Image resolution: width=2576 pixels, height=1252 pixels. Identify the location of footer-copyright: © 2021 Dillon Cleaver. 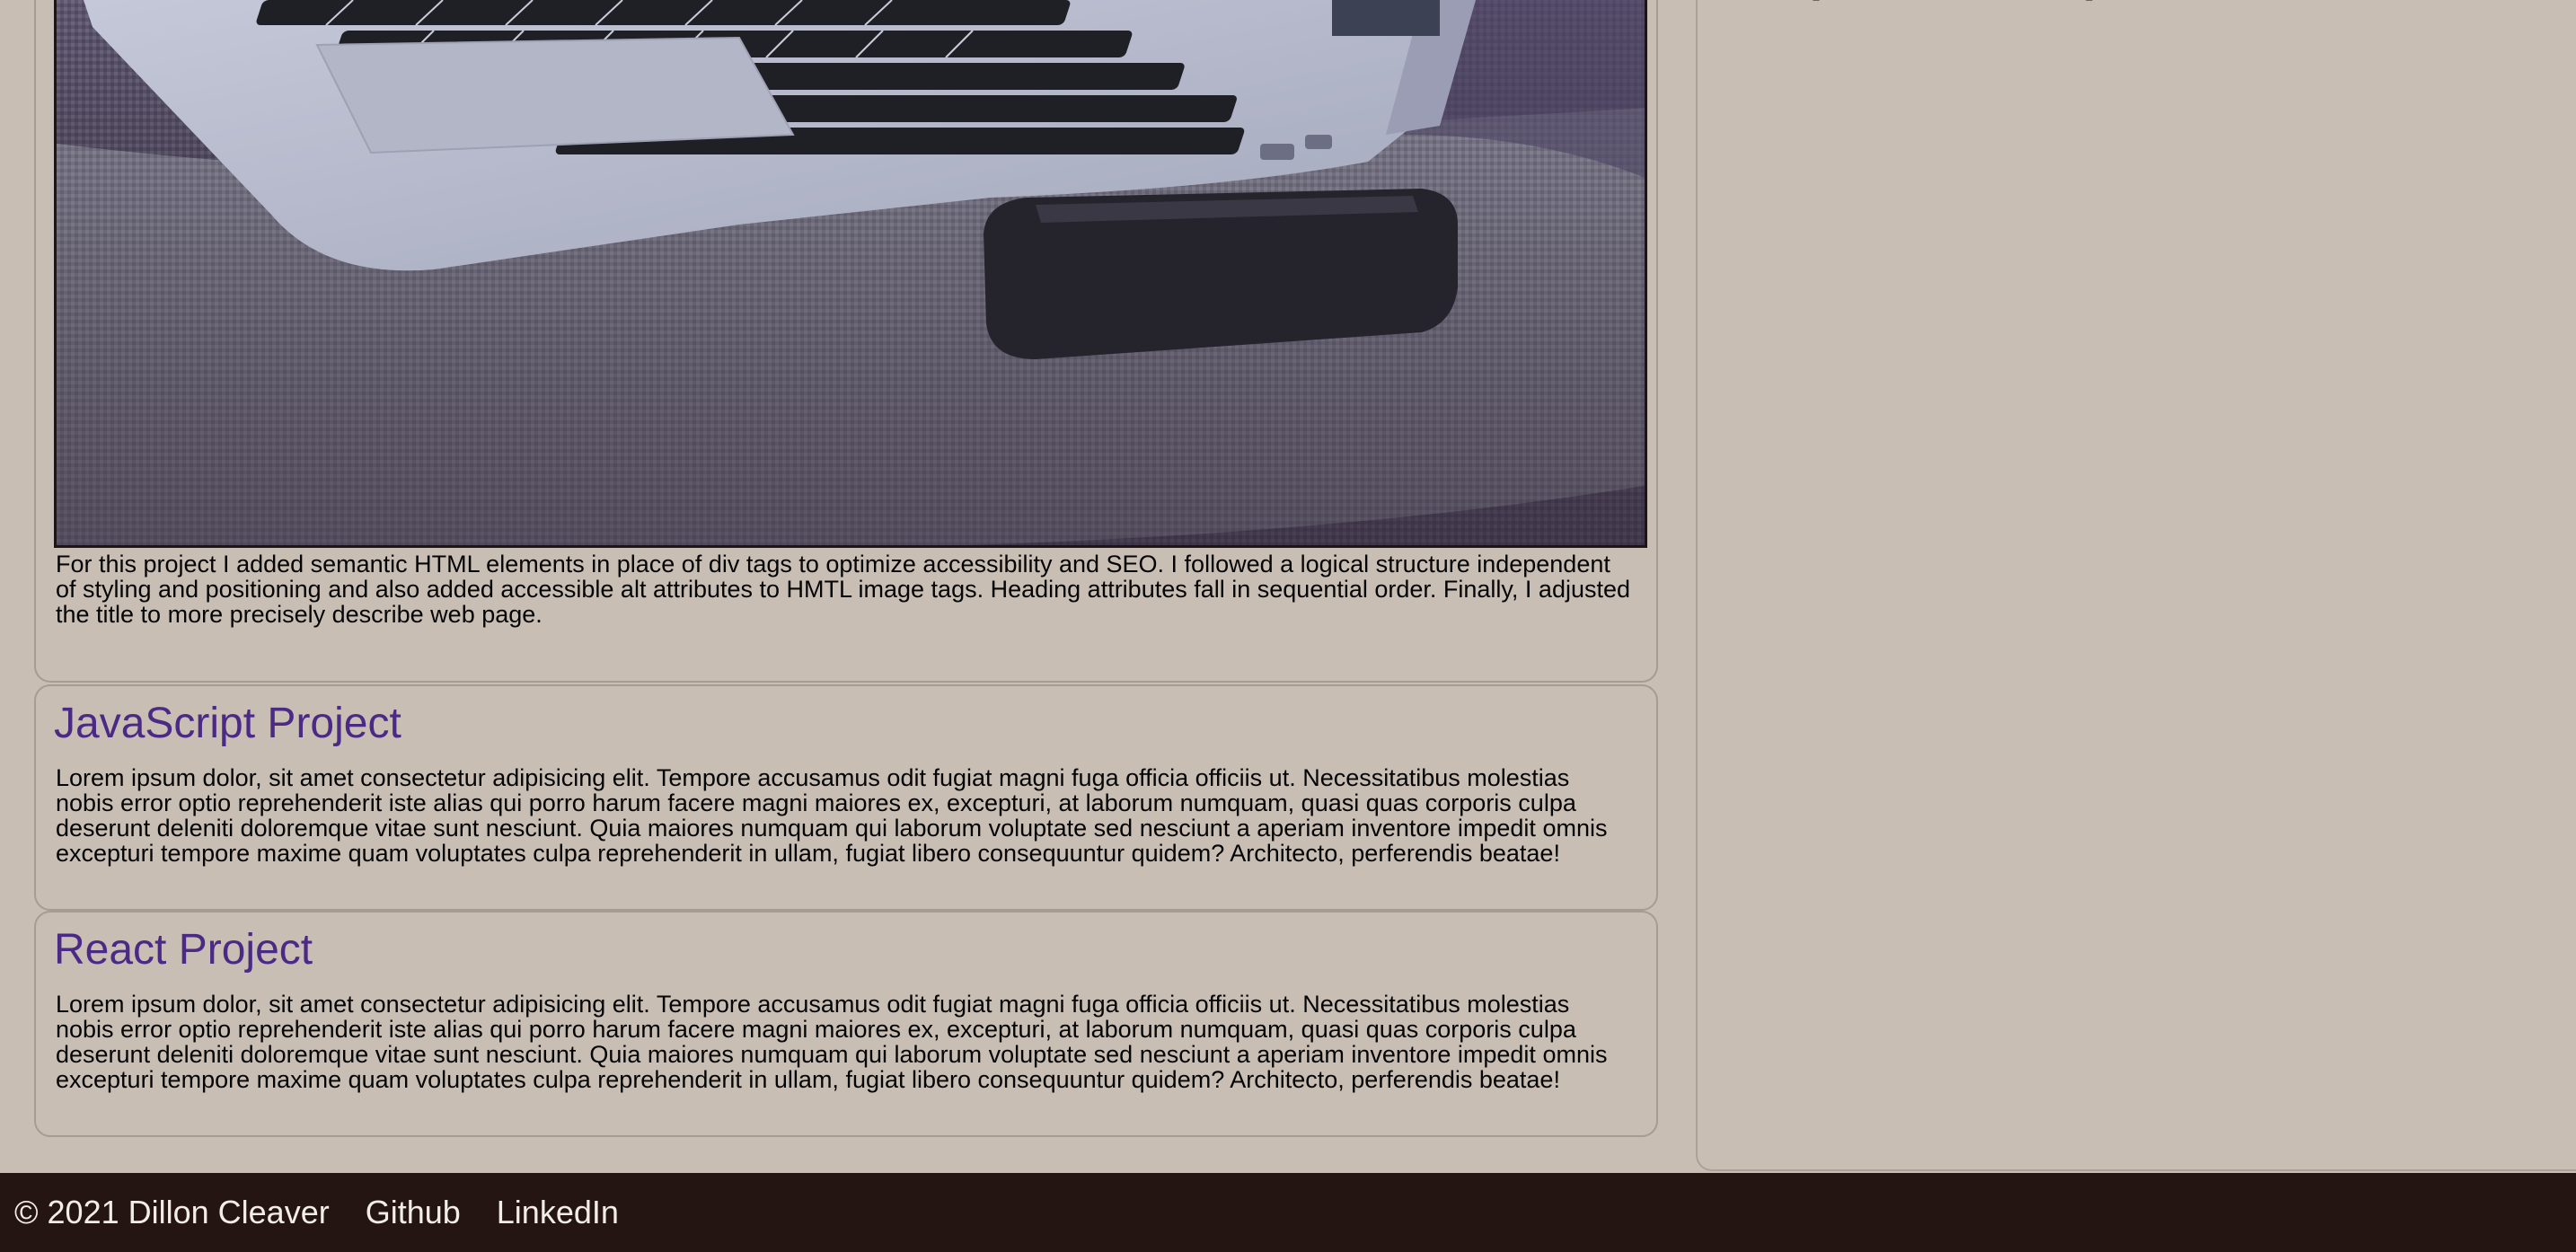
(172, 1212).